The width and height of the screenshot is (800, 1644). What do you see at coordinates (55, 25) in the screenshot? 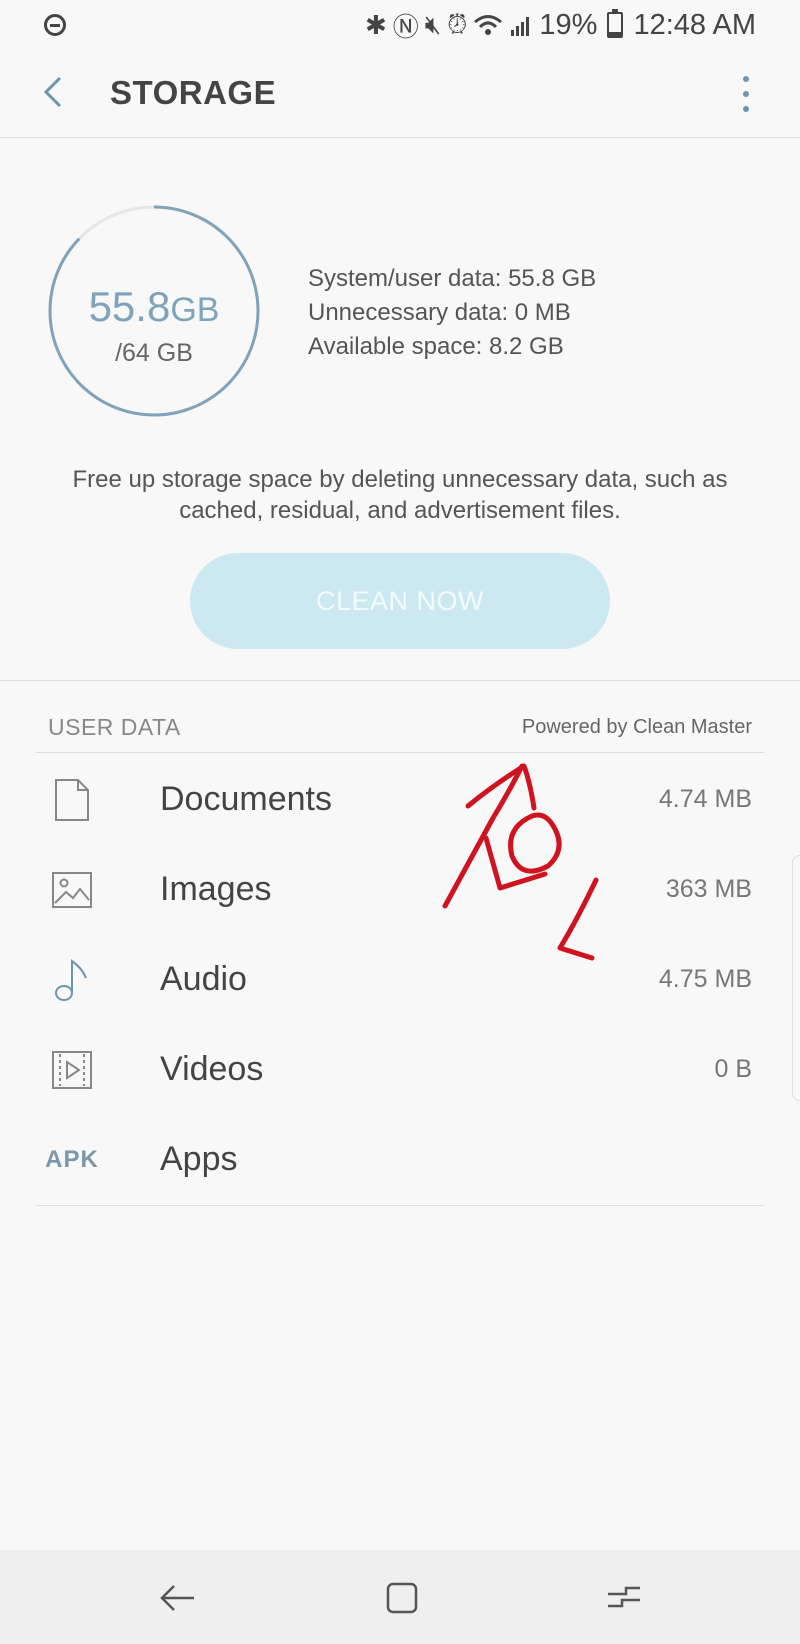
I see `do-not-disturb-icon` at bounding box center [55, 25].